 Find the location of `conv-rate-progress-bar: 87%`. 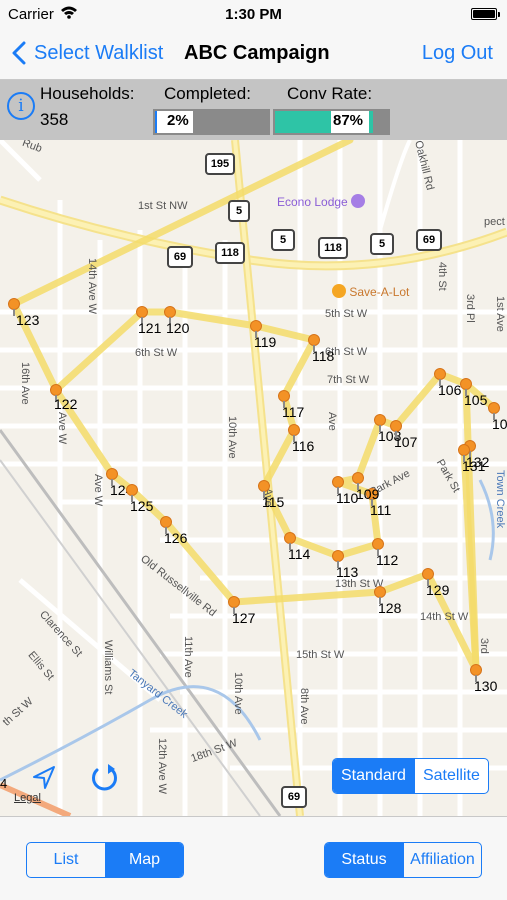

conv-rate-progress-bar: 87% is located at coordinates (331, 122).